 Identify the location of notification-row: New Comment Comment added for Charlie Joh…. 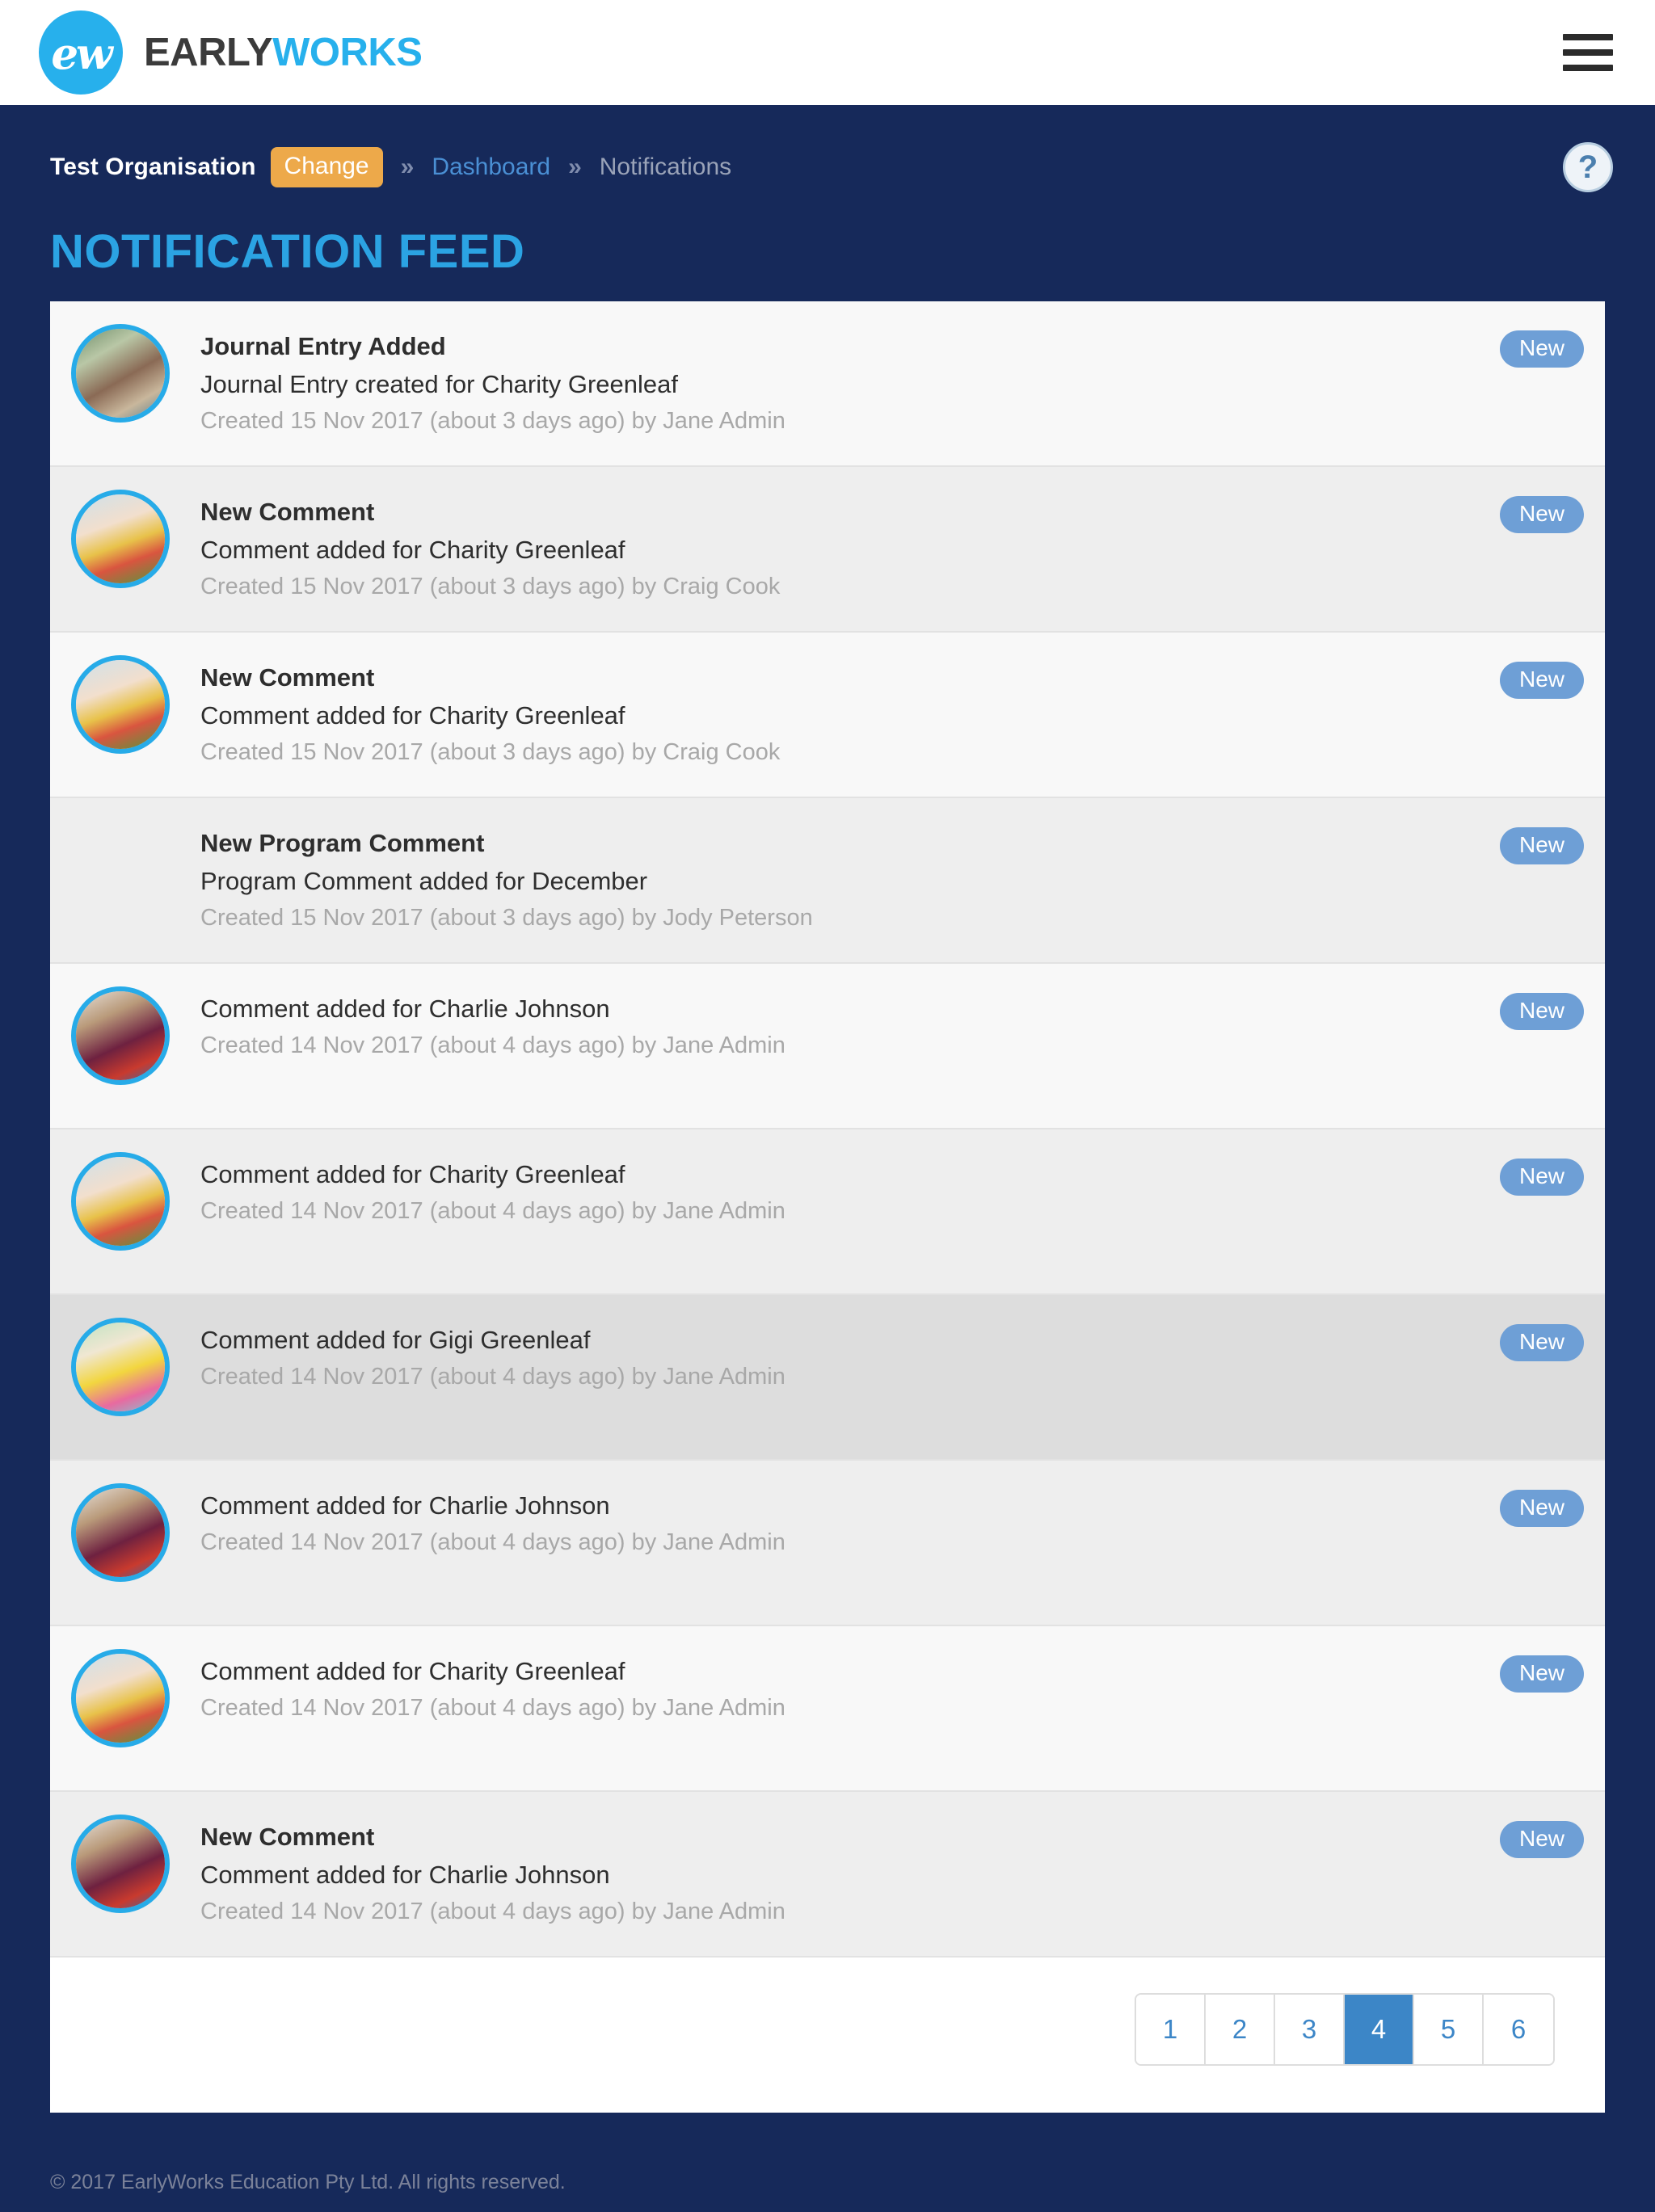
(827, 1875).